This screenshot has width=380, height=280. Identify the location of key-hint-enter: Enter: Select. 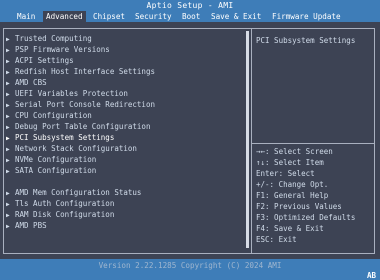
(285, 173).